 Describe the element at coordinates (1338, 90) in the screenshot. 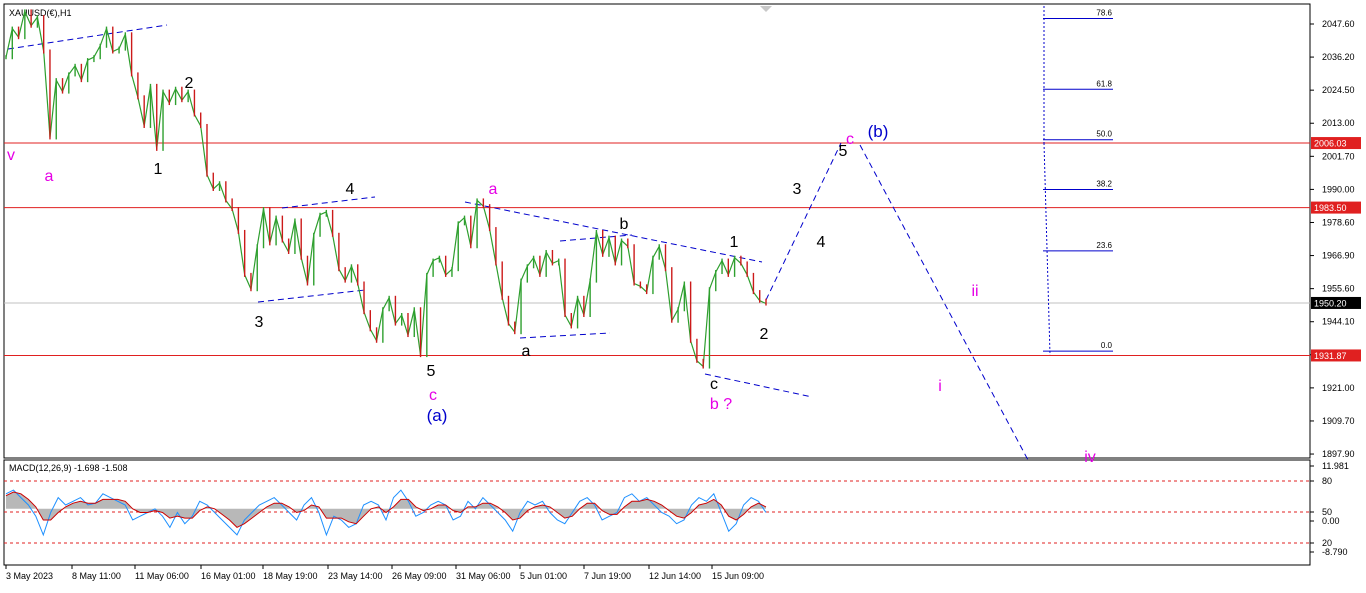

I see `price-axis-label: 2024.50` at that location.